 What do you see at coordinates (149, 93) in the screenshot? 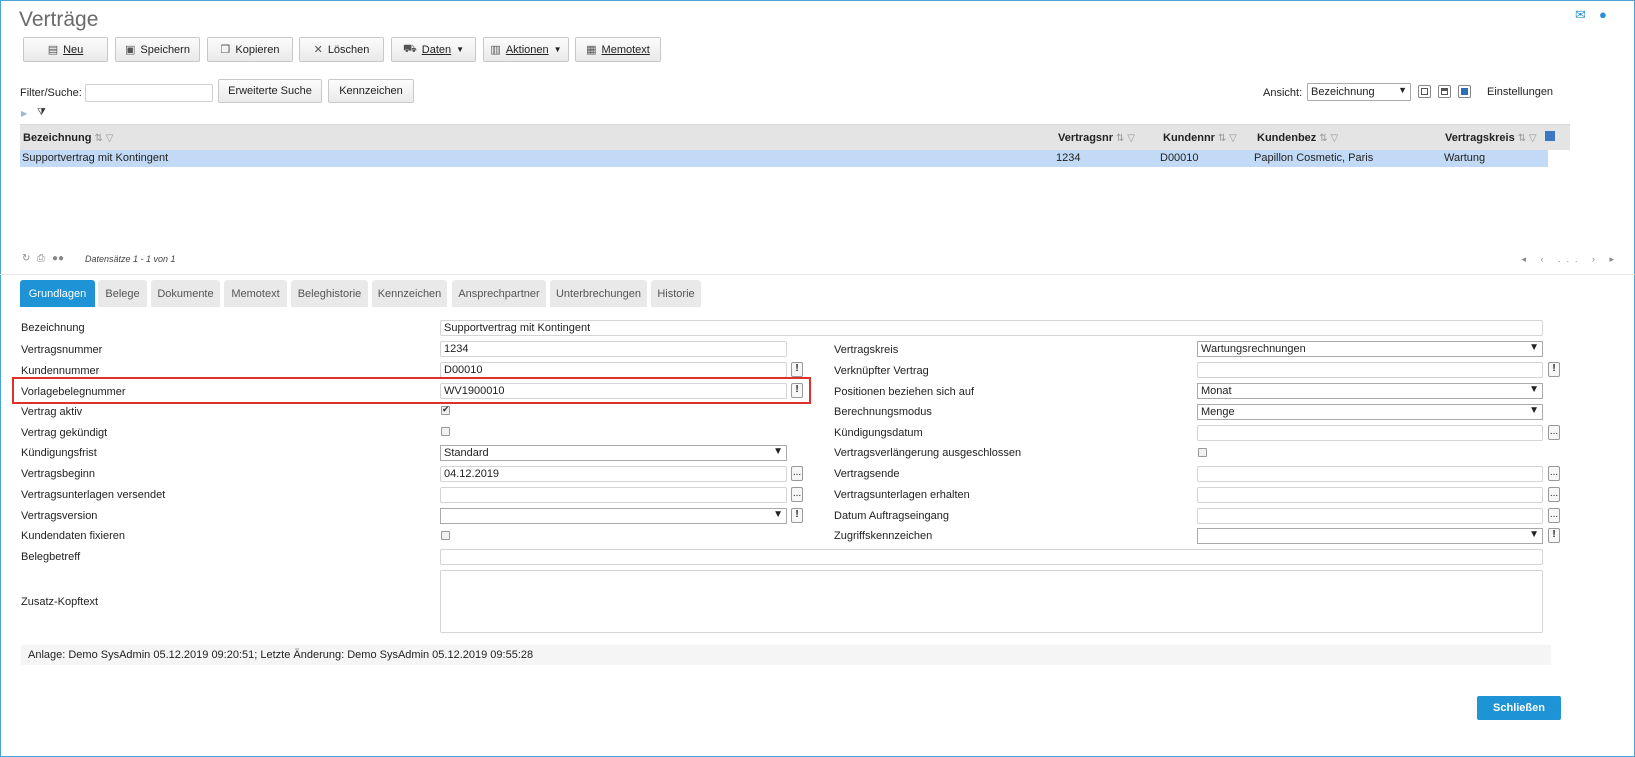
I see `filter-input` at bounding box center [149, 93].